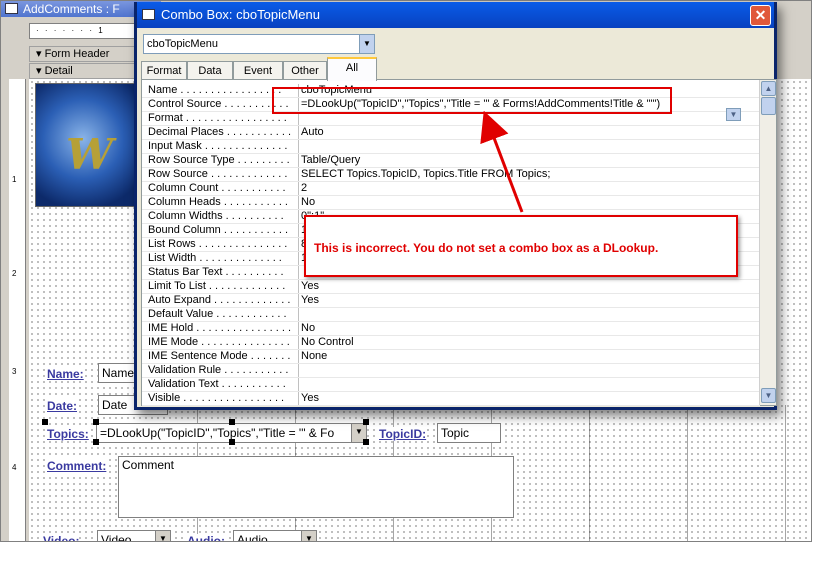 The height and width of the screenshot is (581, 819). I want to click on vertical-scrollbar: ▲ ▼, so click(767, 242).